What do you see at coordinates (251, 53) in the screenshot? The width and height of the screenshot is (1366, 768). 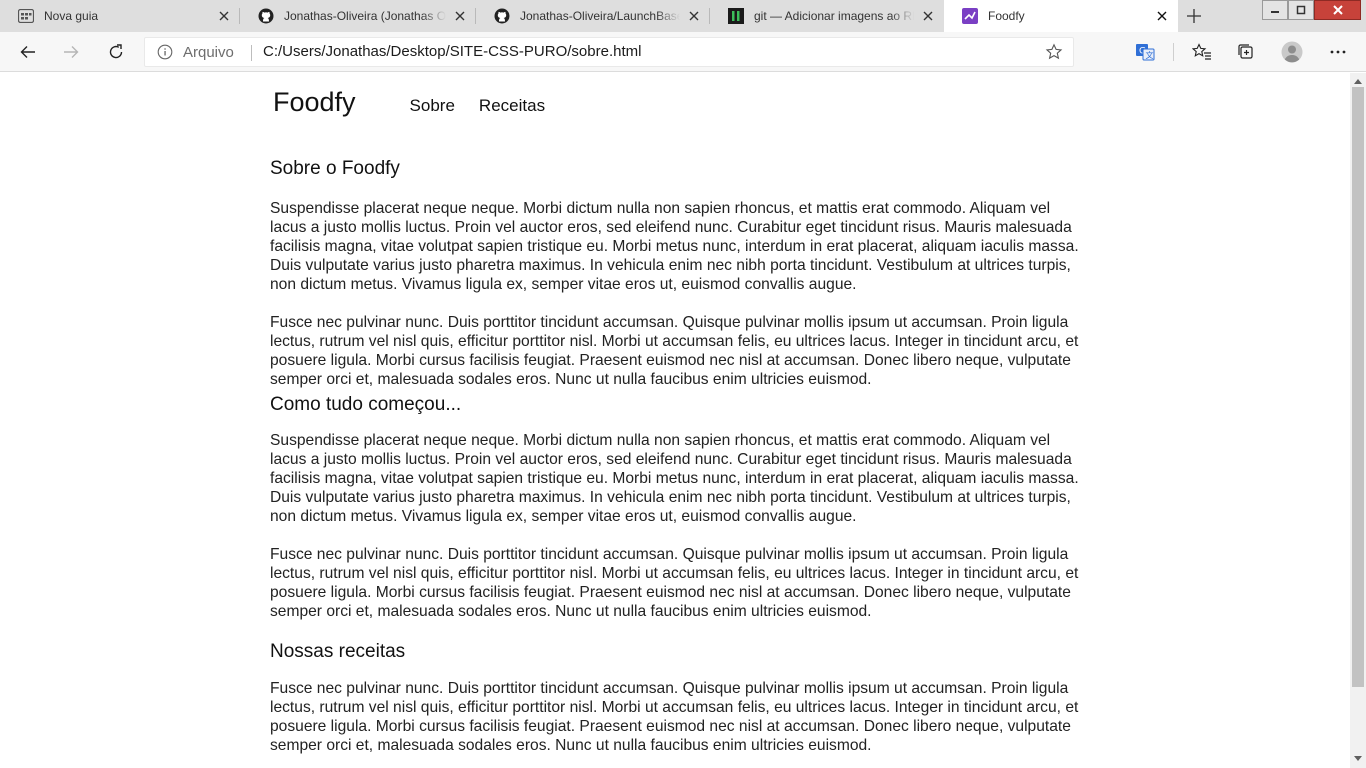 I see `address-divider` at bounding box center [251, 53].